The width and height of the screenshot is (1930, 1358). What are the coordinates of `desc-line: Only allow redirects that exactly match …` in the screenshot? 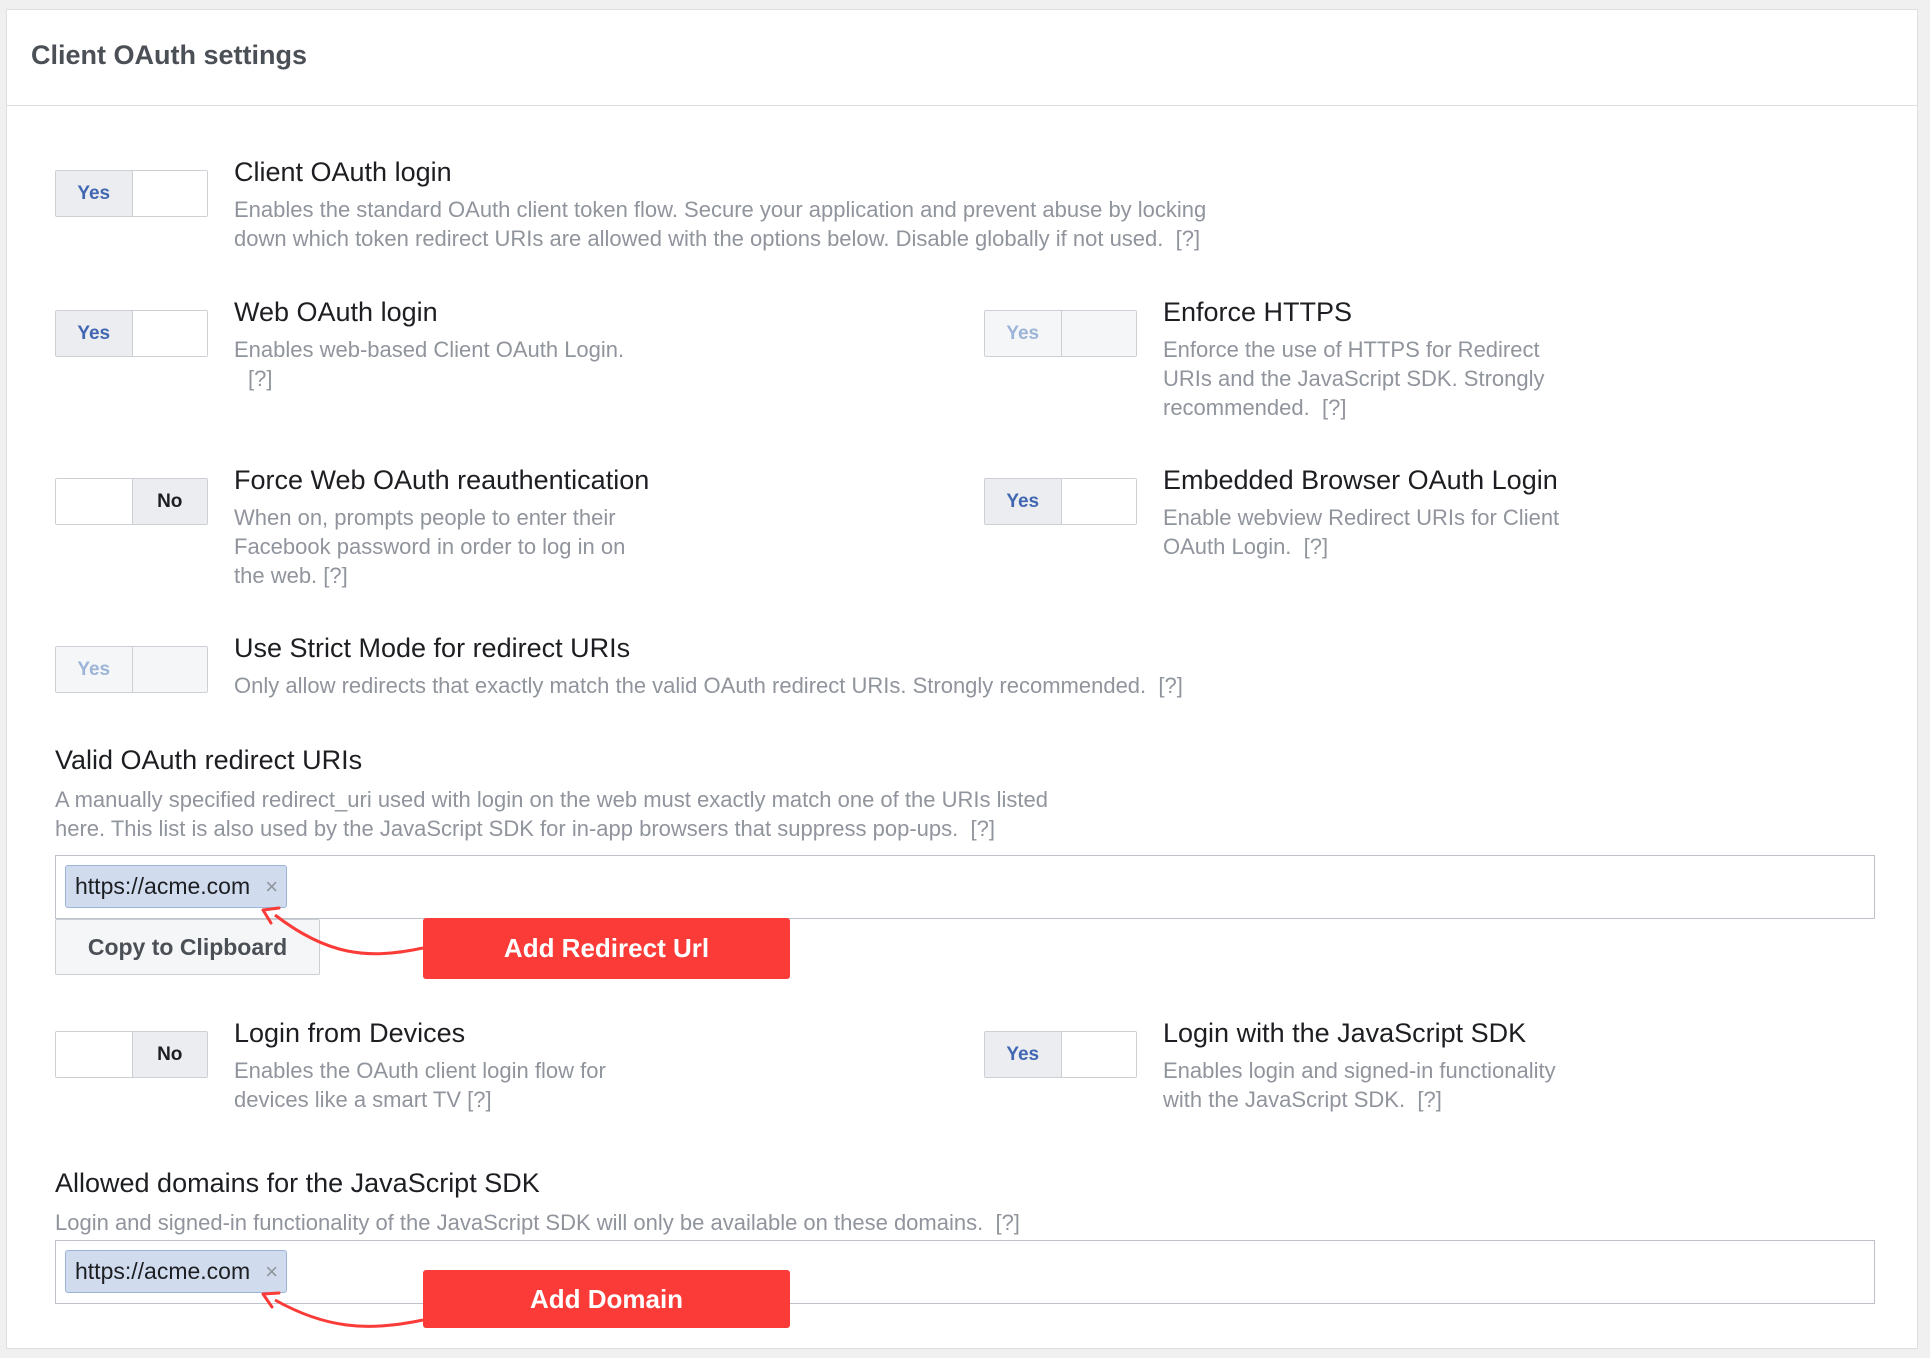 It's located at (690, 685).